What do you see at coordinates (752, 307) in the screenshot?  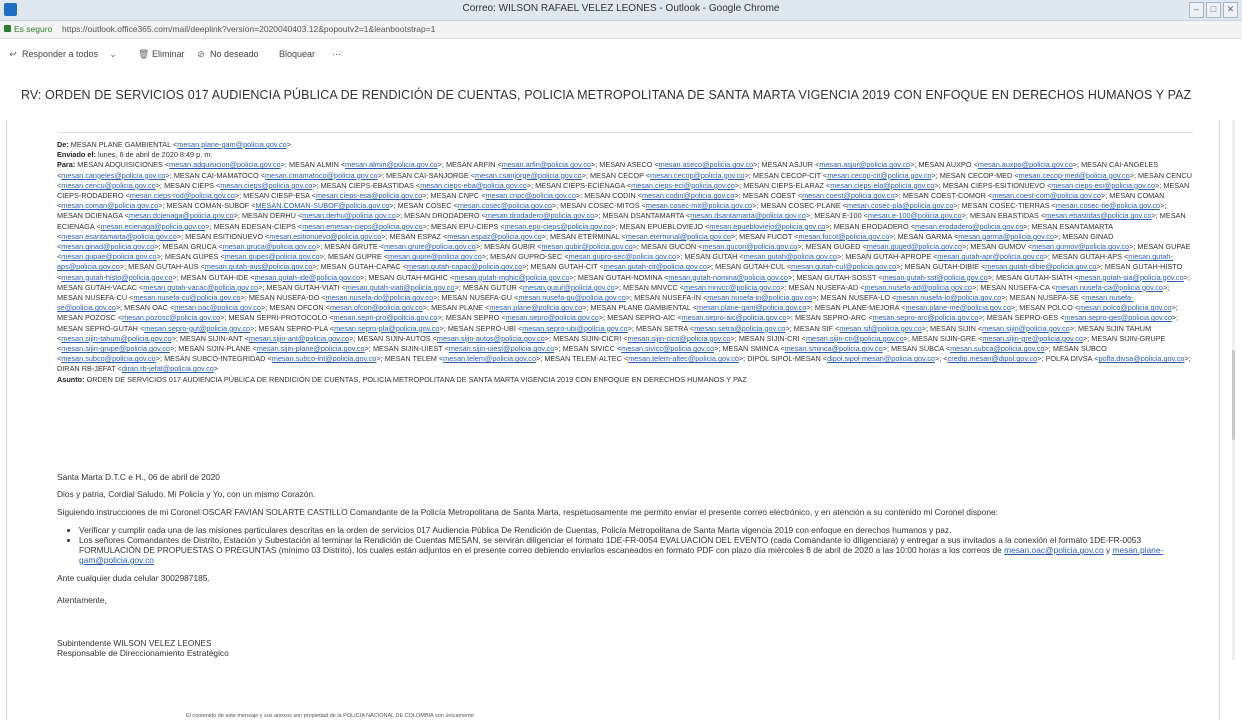 I see `recipient-email-link: mesan.plane-gam@policia.gov.co` at bounding box center [752, 307].